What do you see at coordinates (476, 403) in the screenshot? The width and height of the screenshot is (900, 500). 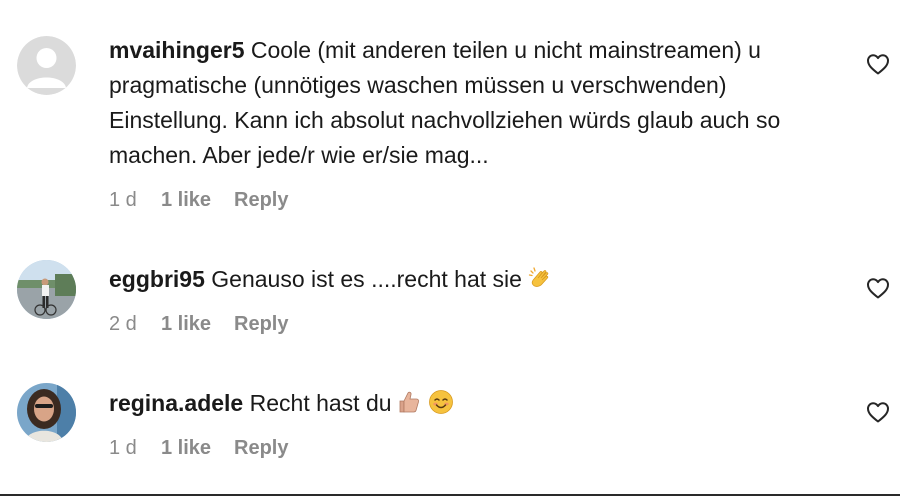 I see `comment-text: regina.adele Recht hast du` at bounding box center [476, 403].